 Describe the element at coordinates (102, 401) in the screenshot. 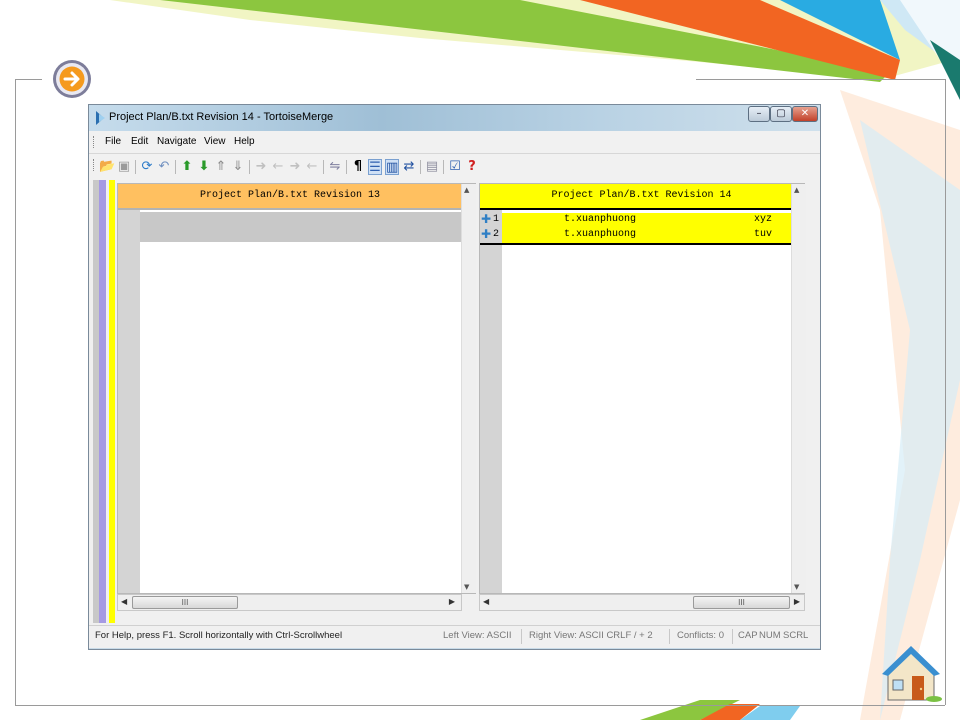

I see `locator-bar-marker` at that location.